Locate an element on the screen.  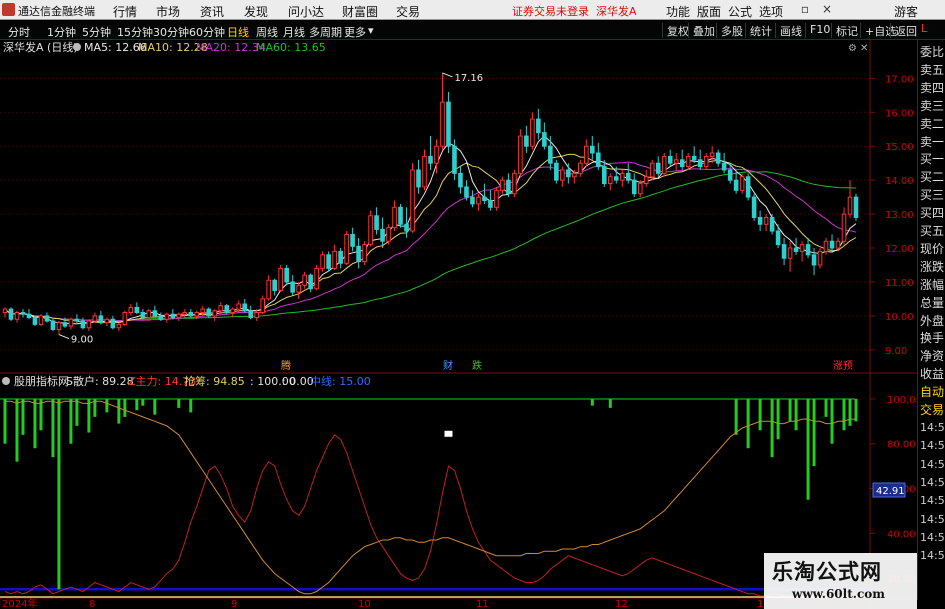
gear-icon: ⚙ is located at coordinates (852, 48).